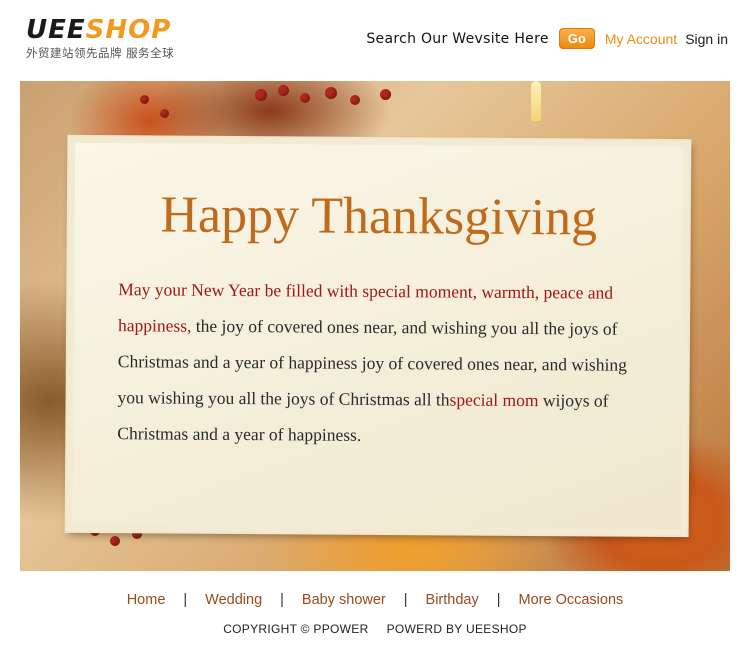 Image resolution: width=750 pixels, height=650 pixels. What do you see at coordinates (571, 600) in the screenshot?
I see `footer-link-more-occasions: More Occasions` at bounding box center [571, 600].